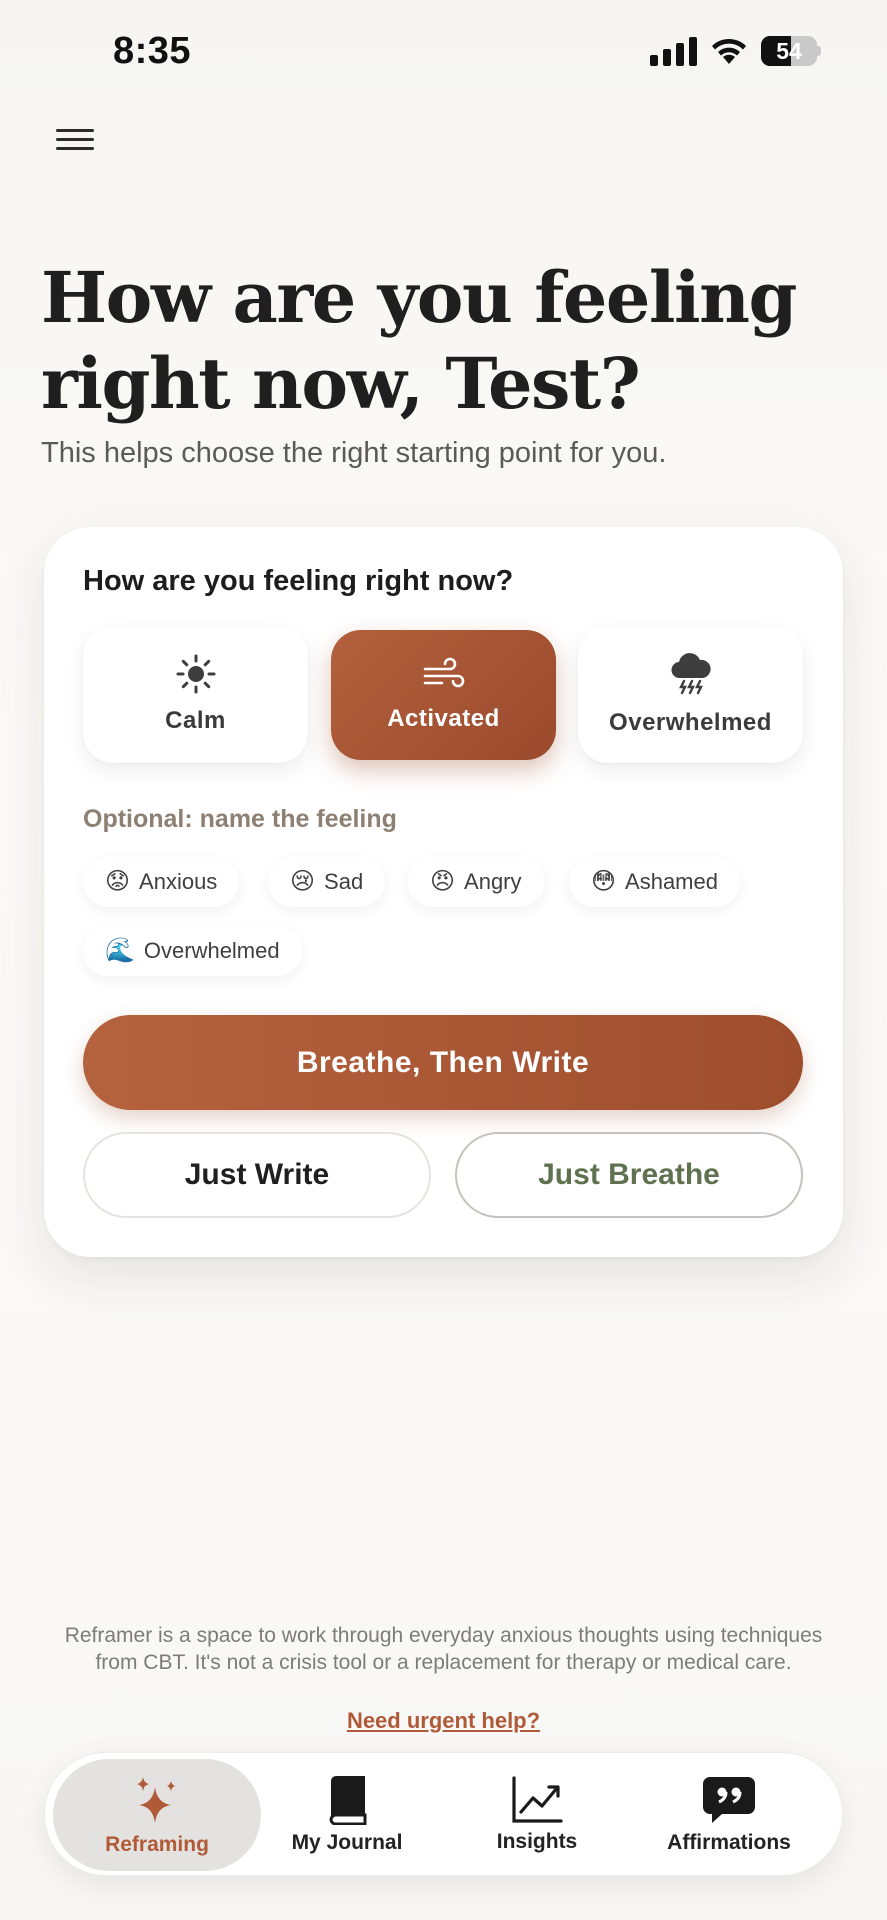 The height and width of the screenshot is (1920, 887). What do you see at coordinates (443, 1062) in the screenshot?
I see `breathe-then-write-button: Breathe, Then Write` at bounding box center [443, 1062].